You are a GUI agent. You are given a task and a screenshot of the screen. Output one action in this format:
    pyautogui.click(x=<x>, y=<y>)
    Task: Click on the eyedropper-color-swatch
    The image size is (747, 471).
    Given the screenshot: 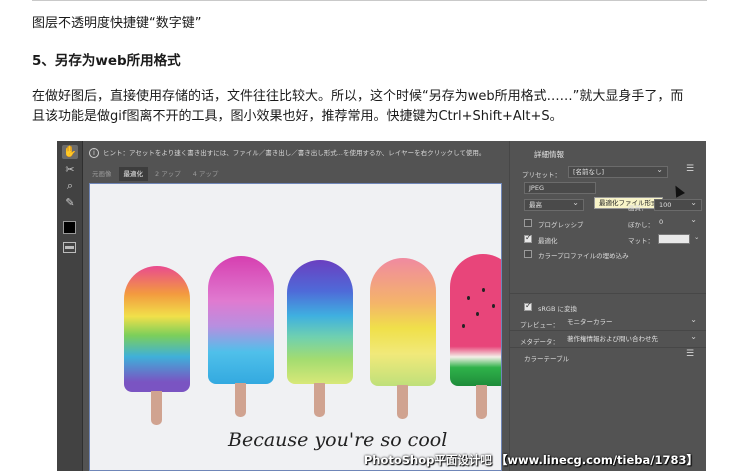 What is the action you would take?
    pyautogui.click(x=69, y=227)
    